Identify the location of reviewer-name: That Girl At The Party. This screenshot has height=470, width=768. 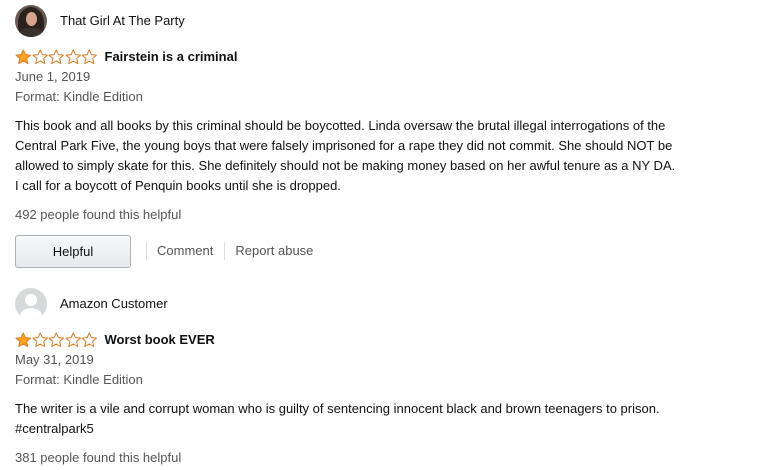
(122, 21).